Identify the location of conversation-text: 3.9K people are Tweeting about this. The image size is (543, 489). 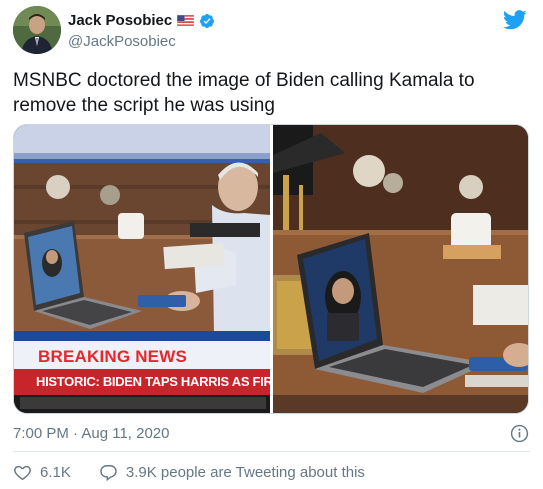
(245, 472).